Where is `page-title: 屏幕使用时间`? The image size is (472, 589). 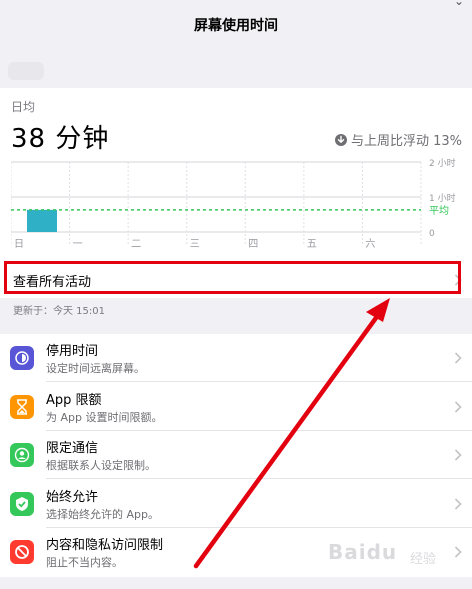 page-title: 屏幕使用时间 is located at coordinates (236, 26).